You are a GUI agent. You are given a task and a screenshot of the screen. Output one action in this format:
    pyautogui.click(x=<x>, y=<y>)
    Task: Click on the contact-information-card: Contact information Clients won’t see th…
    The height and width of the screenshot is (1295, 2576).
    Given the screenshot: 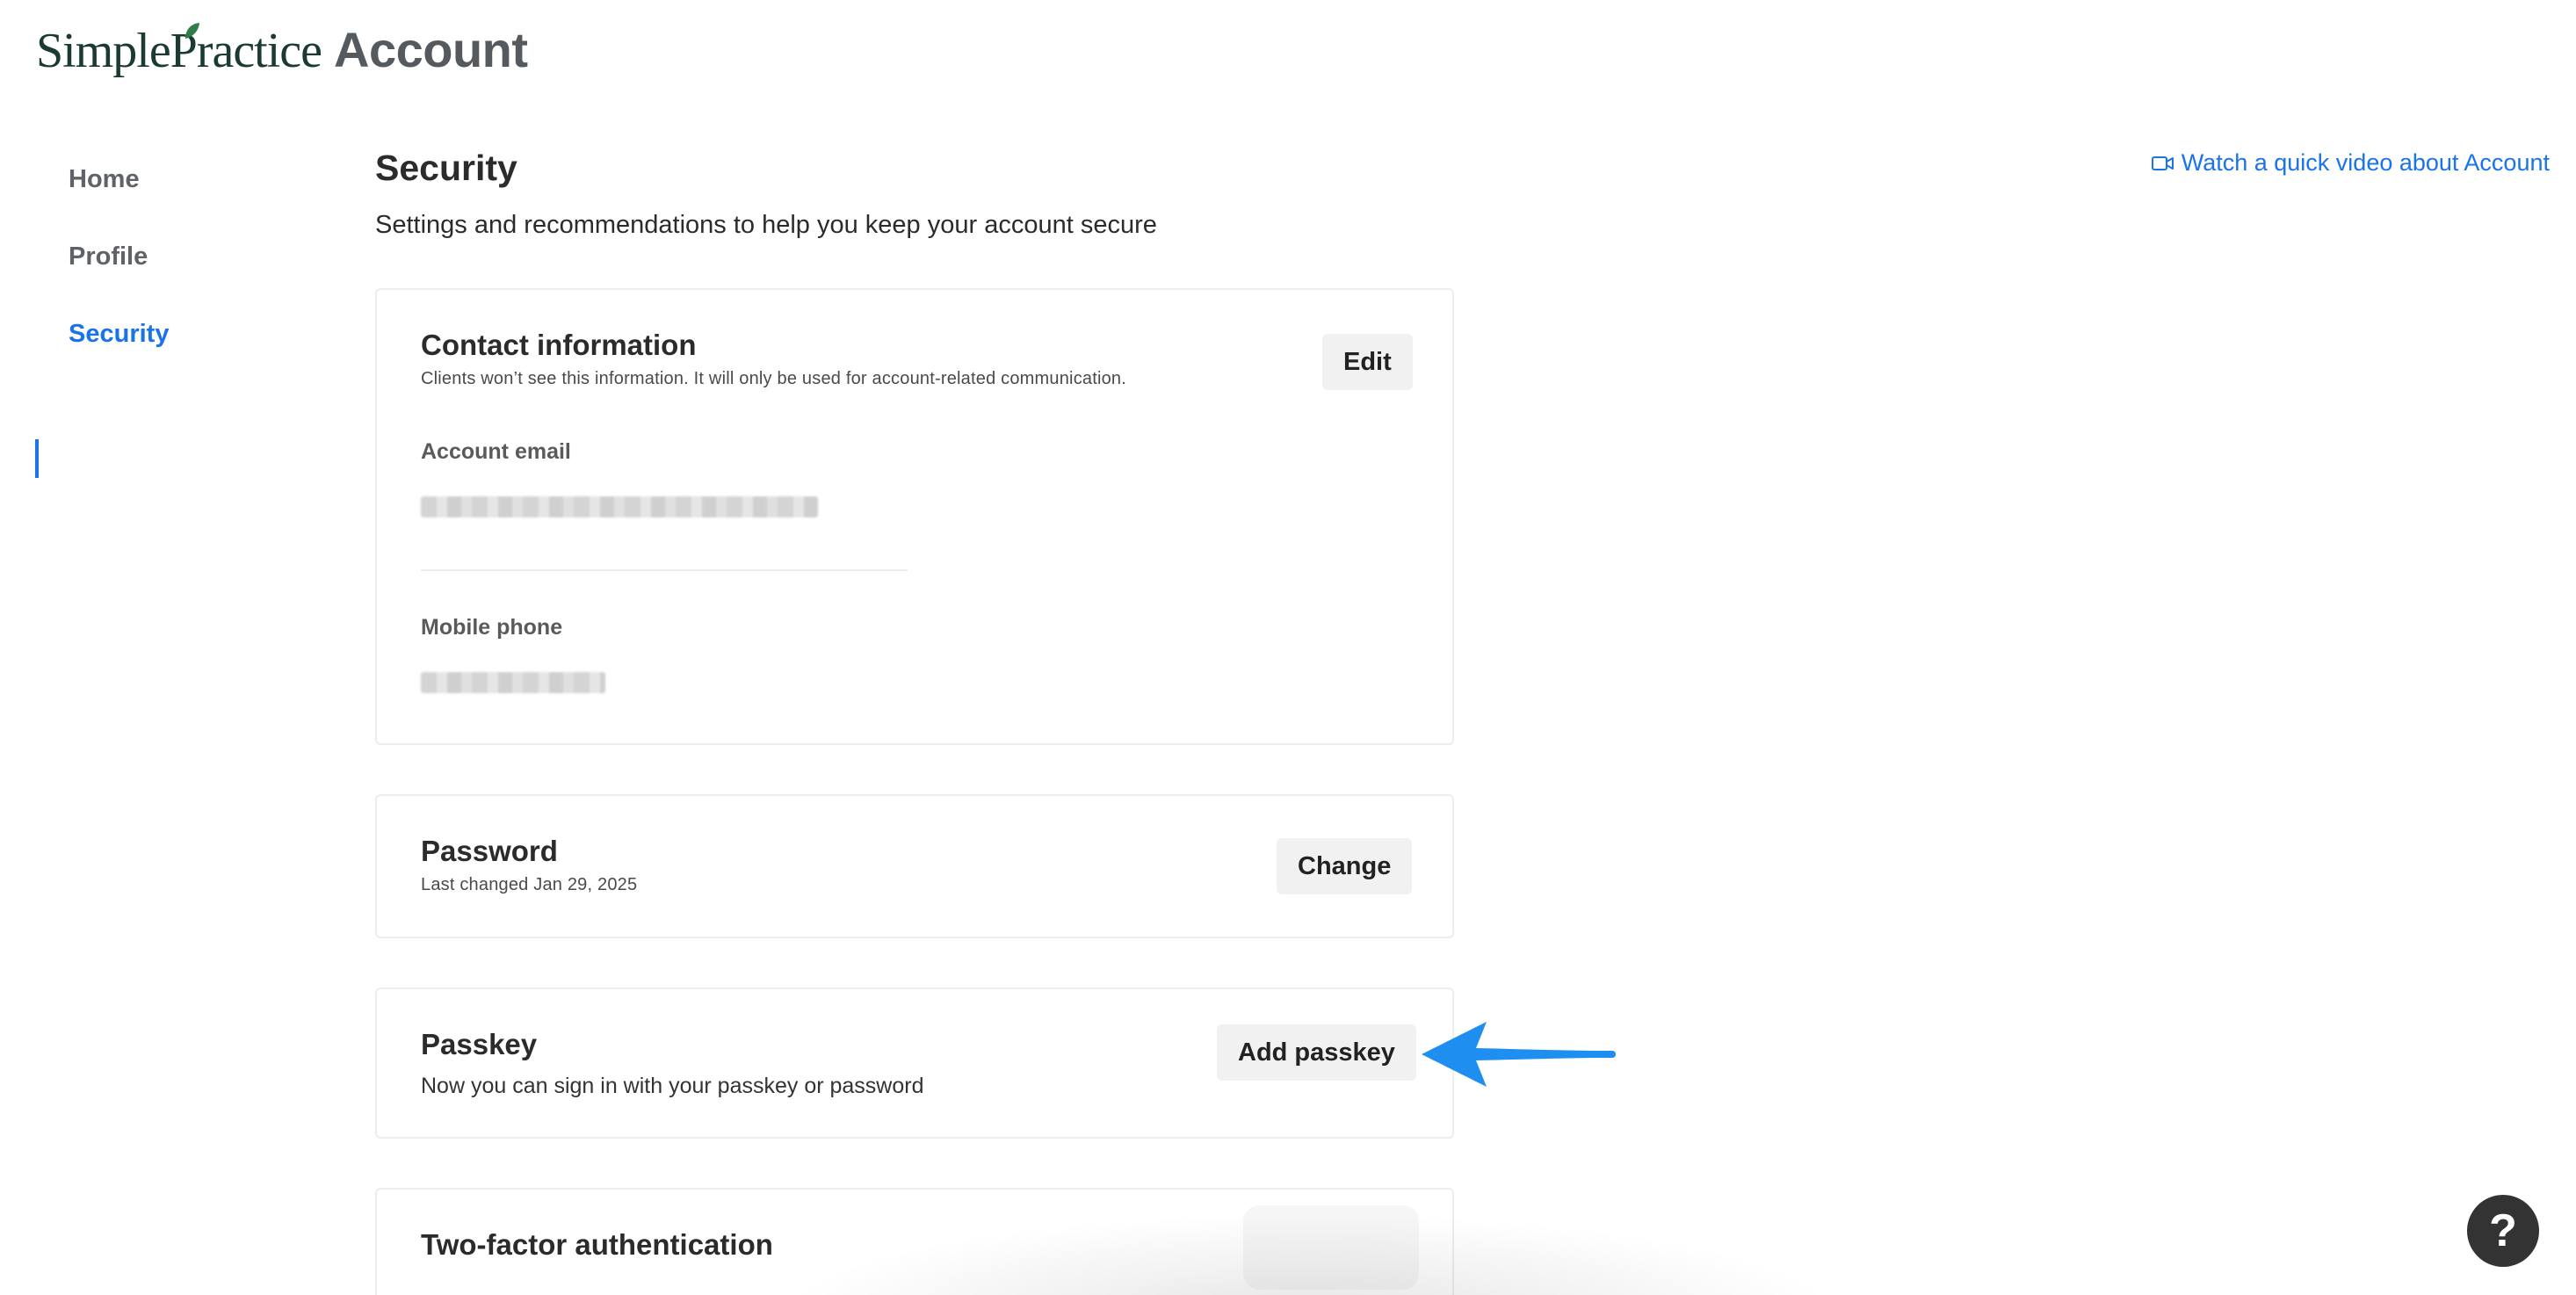 What is the action you would take?
    pyautogui.click(x=914, y=517)
    